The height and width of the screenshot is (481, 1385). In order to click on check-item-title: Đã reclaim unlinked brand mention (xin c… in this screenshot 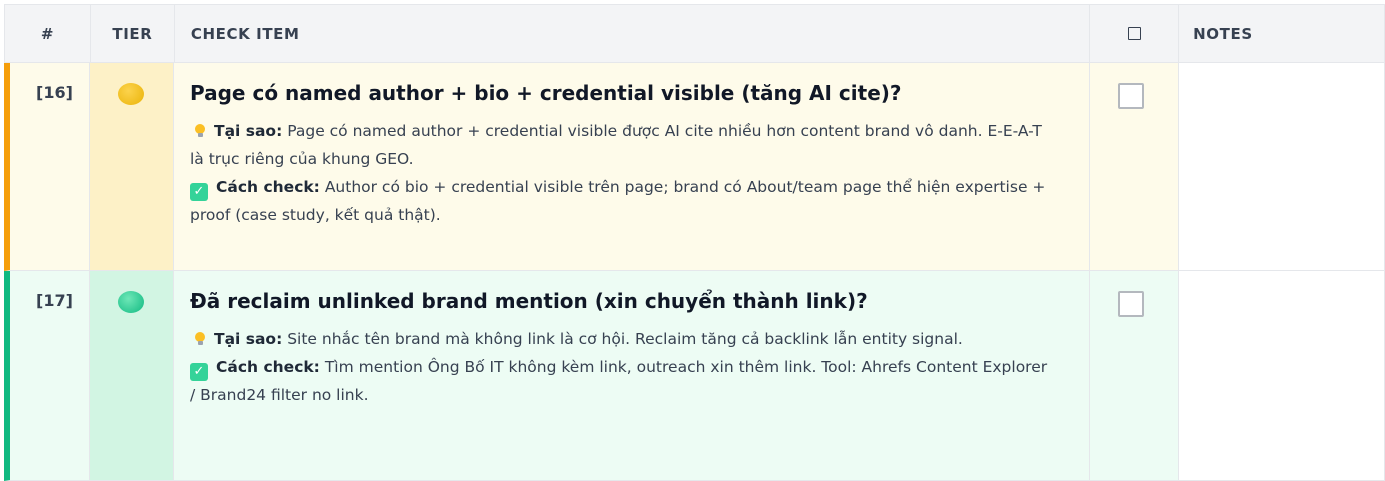, I will do `click(529, 301)`.